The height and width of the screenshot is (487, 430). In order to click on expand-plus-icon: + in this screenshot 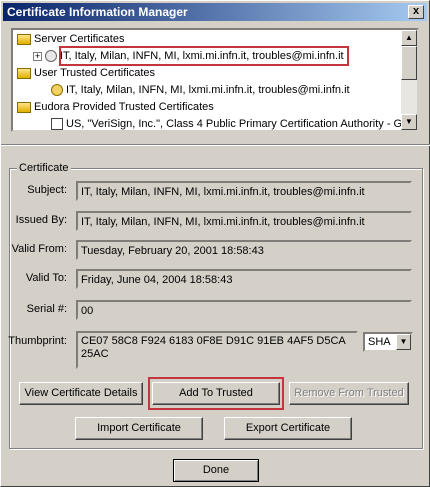, I will do `click(37, 56)`.